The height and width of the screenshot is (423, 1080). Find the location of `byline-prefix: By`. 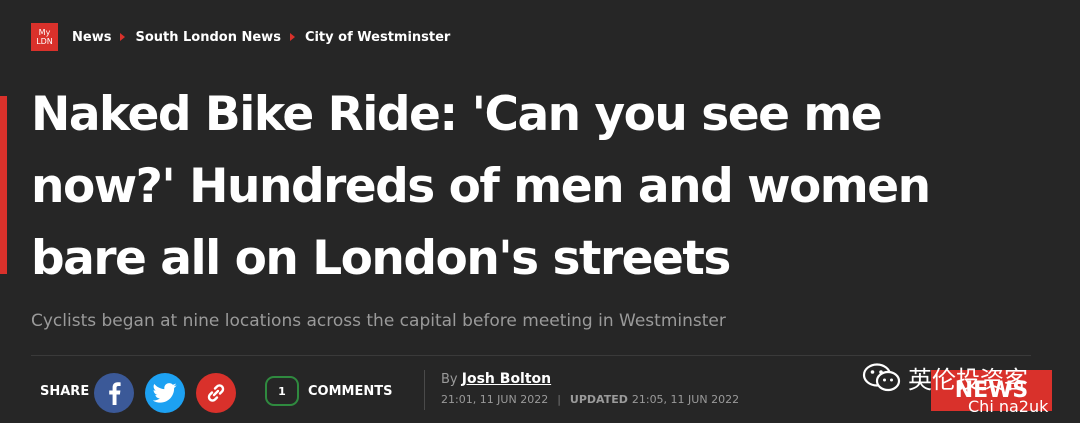

byline-prefix: By is located at coordinates (449, 379).